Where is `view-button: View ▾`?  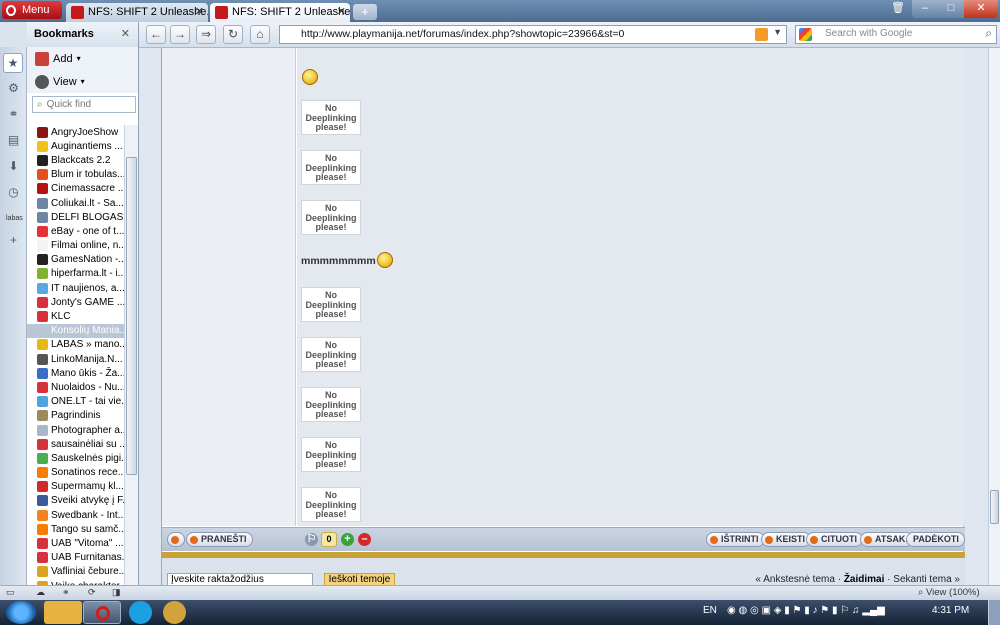 view-button: View ▾ is located at coordinates (82, 81).